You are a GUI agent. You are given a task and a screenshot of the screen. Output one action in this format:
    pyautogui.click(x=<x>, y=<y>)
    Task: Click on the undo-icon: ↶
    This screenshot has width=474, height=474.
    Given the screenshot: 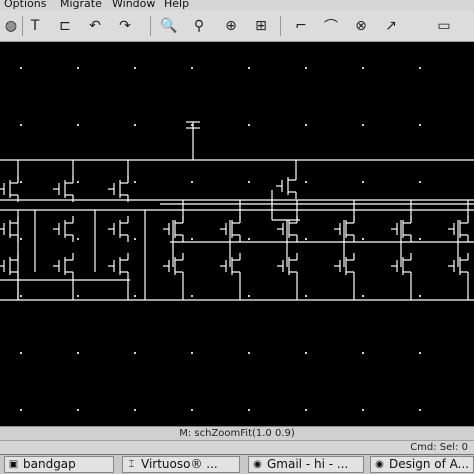 What is the action you would take?
    pyautogui.click(x=95, y=26)
    